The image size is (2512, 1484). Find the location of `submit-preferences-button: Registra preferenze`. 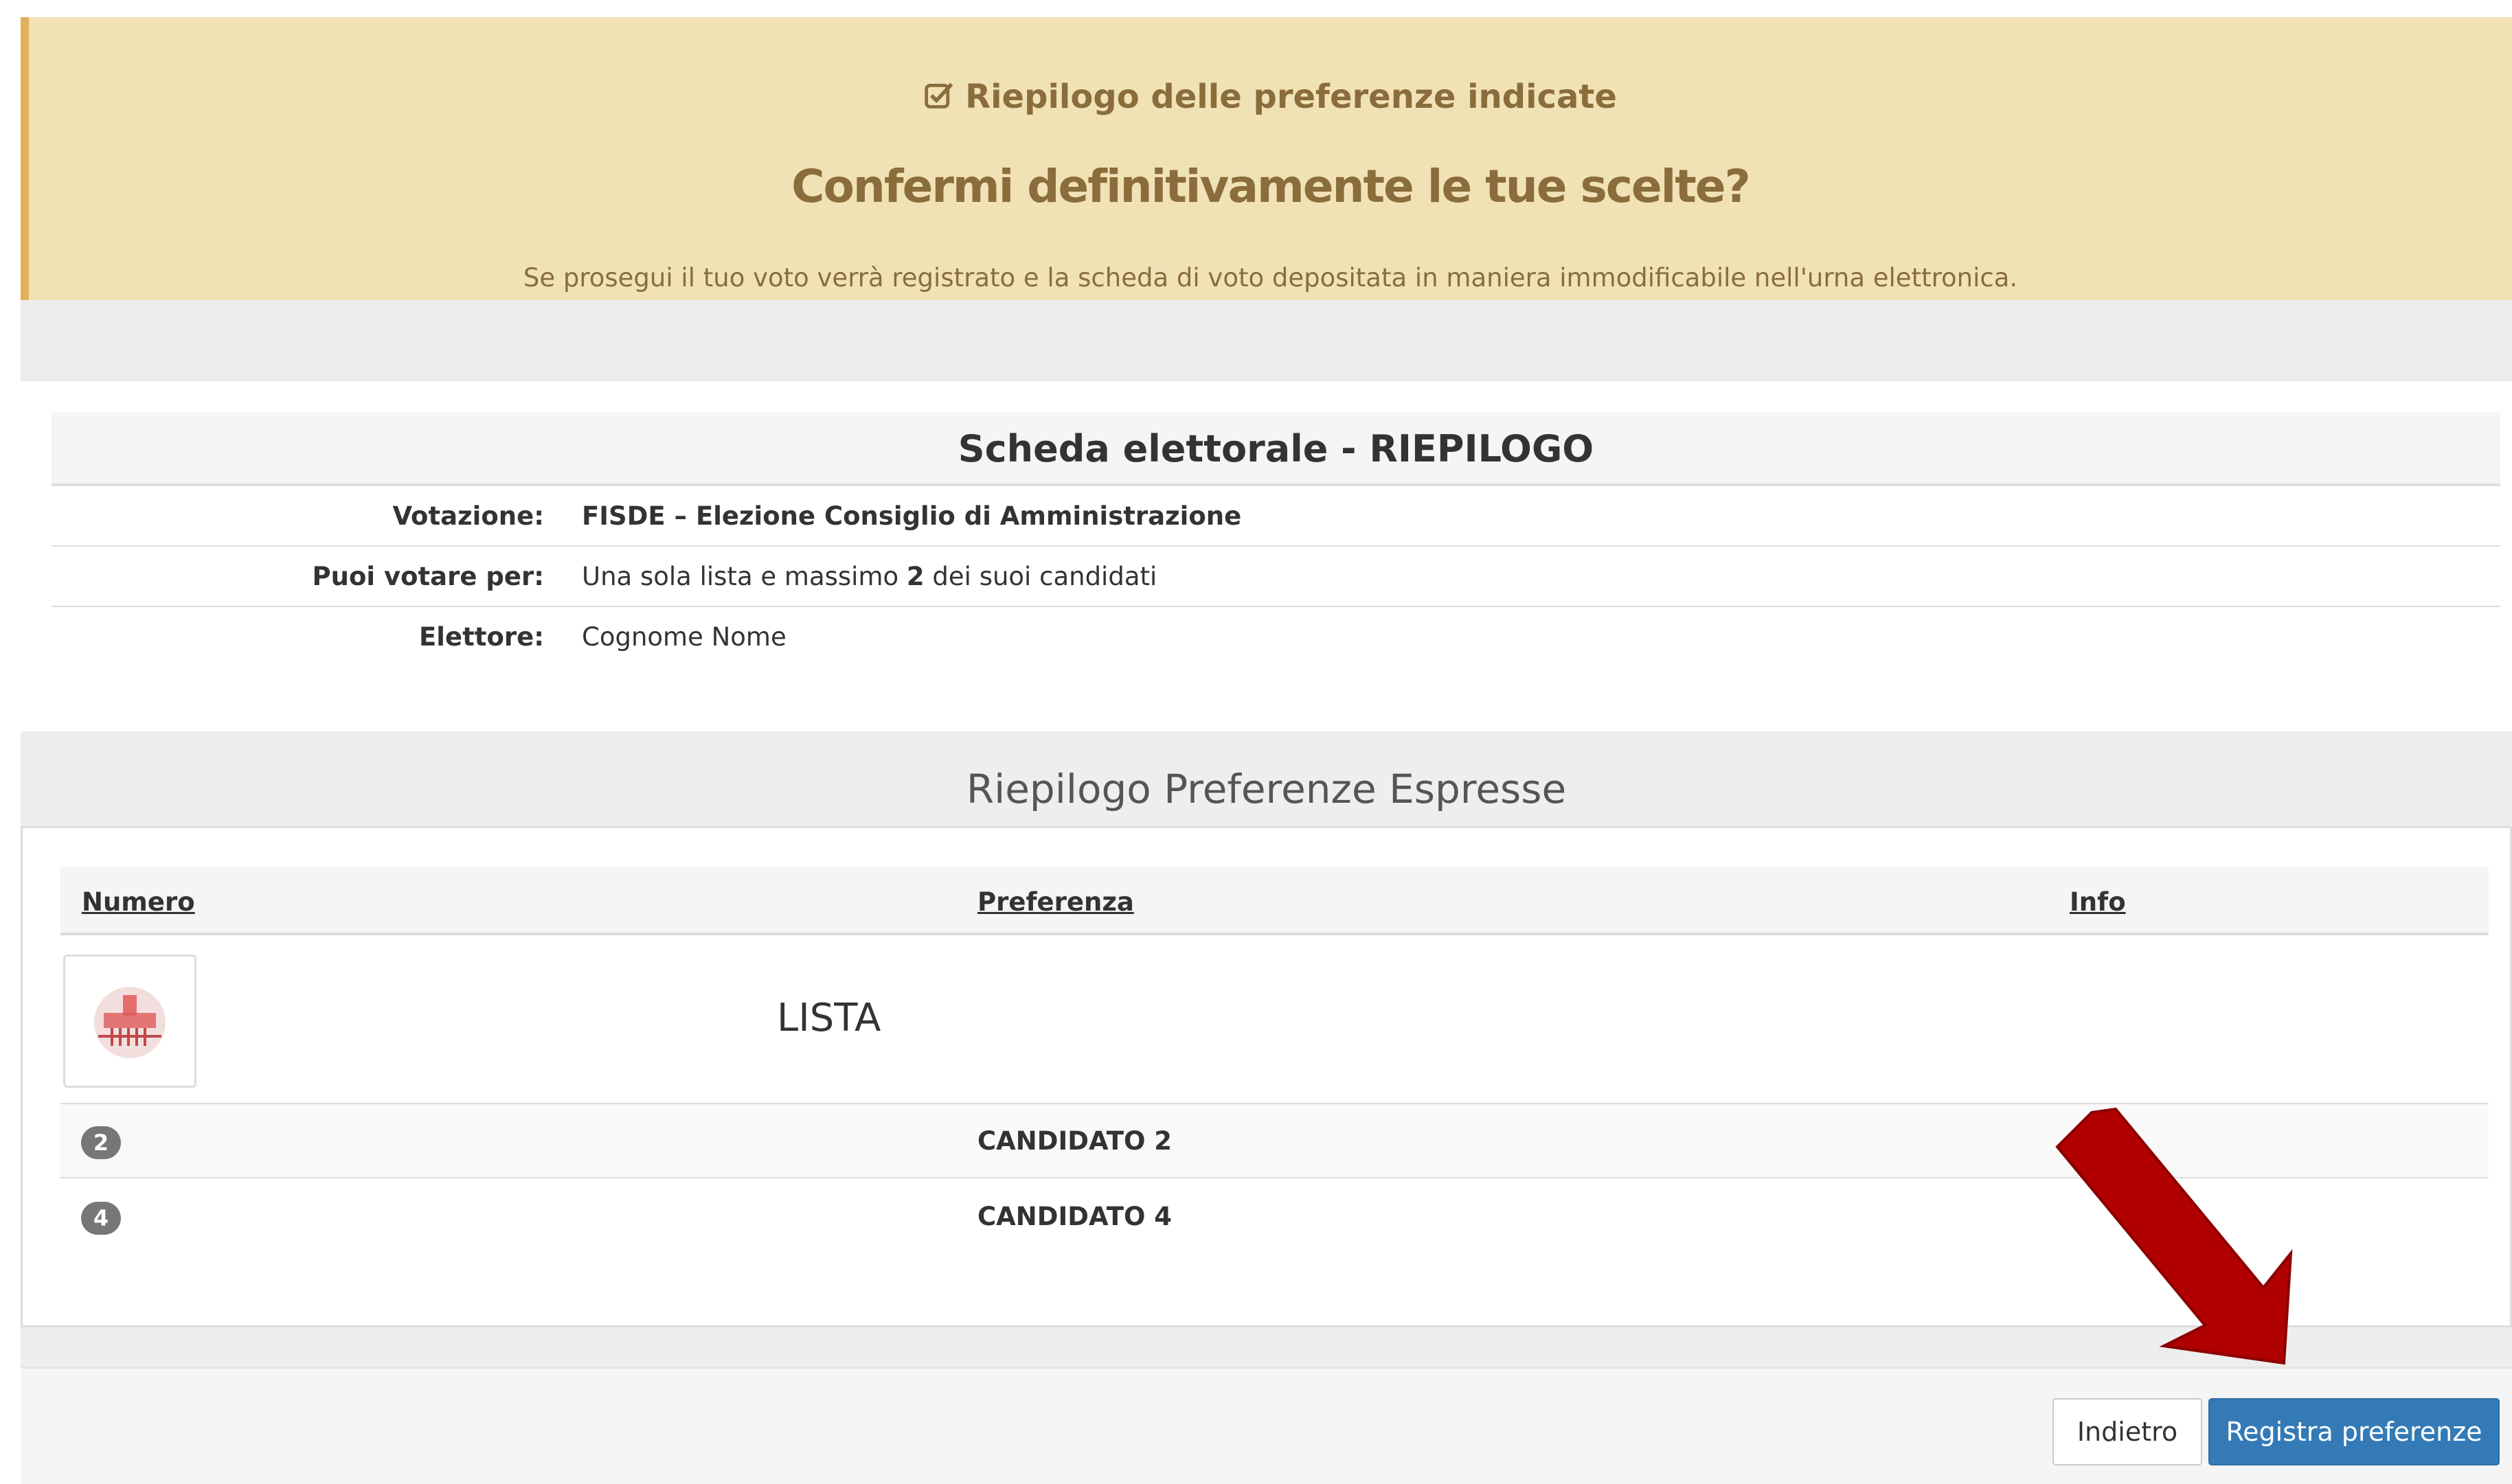

submit-preferences-button: Registra preferenze is located at coordinates (2354, 1431).